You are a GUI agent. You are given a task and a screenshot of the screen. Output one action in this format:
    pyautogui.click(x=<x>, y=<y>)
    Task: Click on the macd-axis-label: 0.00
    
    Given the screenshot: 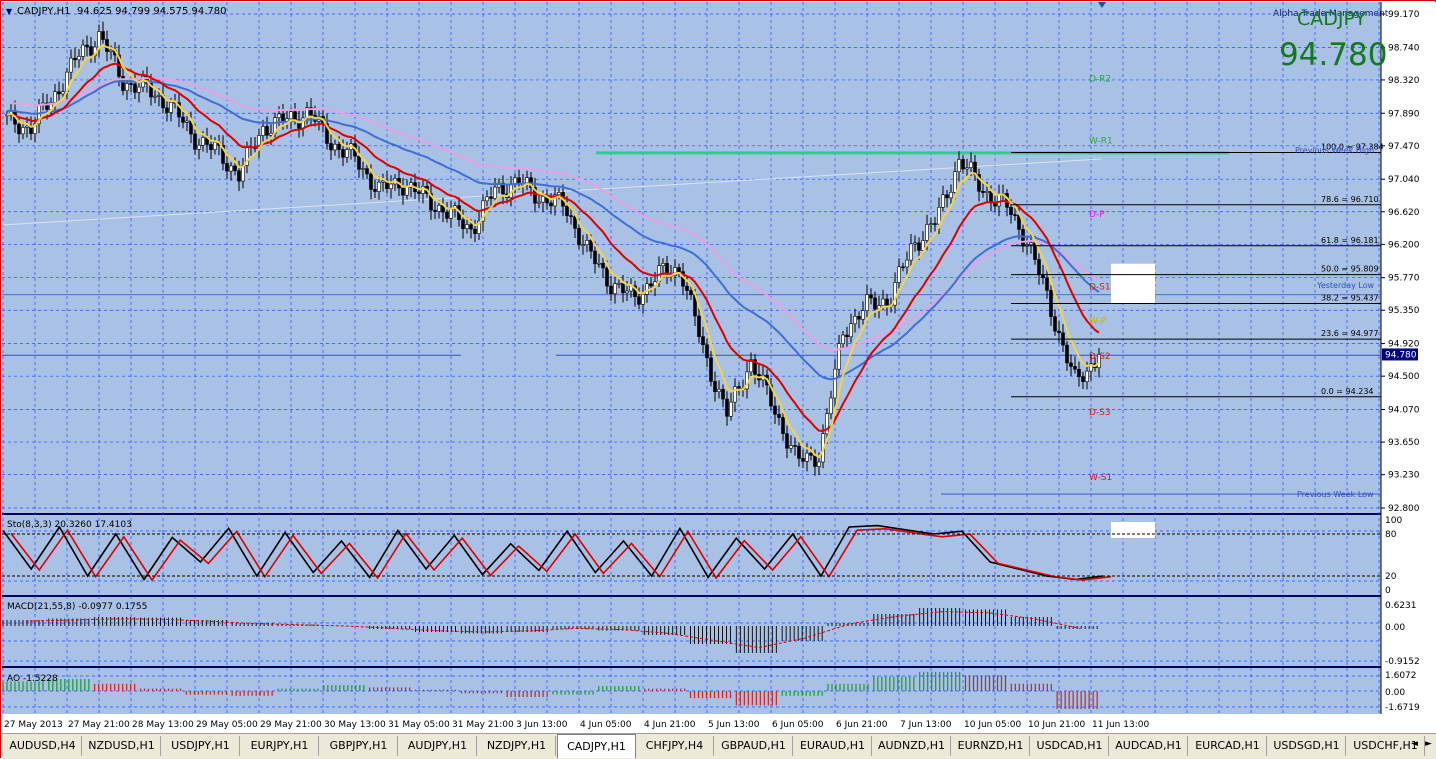 What is the action you would take?
    pyautogui.click(x=1395, y=628)
    